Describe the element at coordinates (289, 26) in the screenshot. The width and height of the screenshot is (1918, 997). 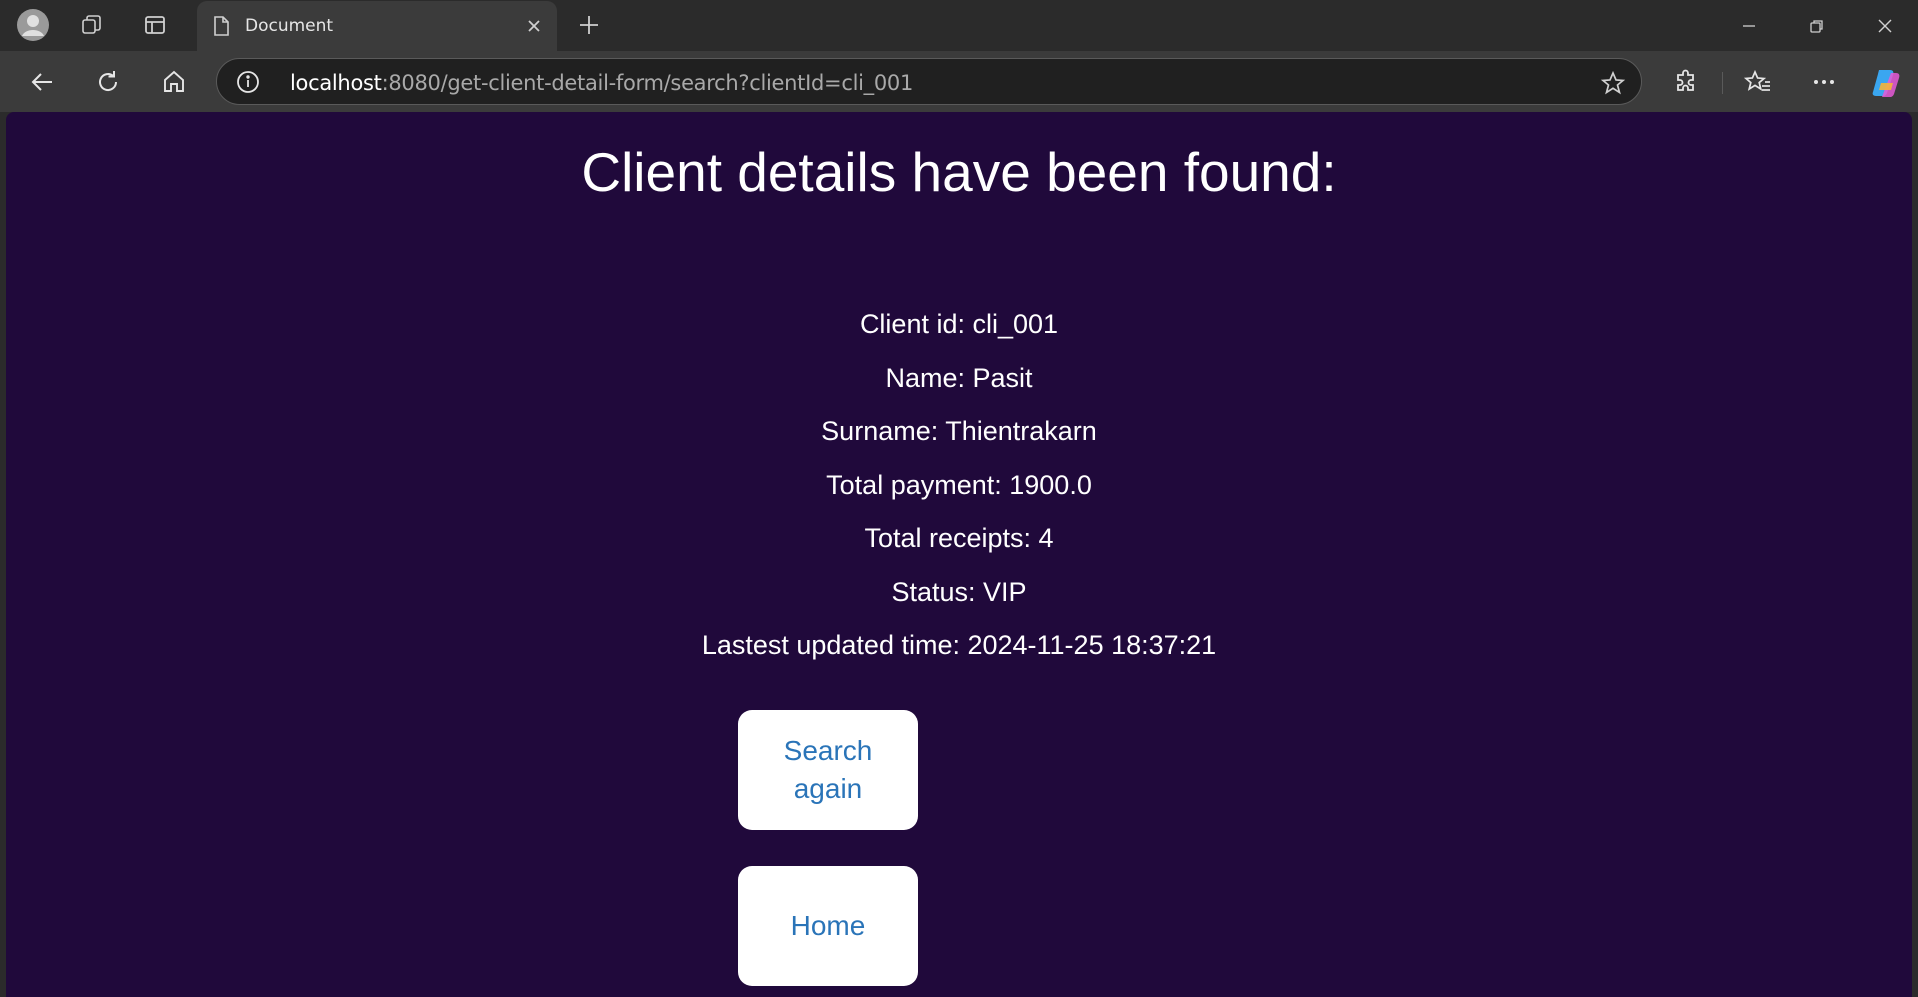
I see `tab-title: Document` at that location.